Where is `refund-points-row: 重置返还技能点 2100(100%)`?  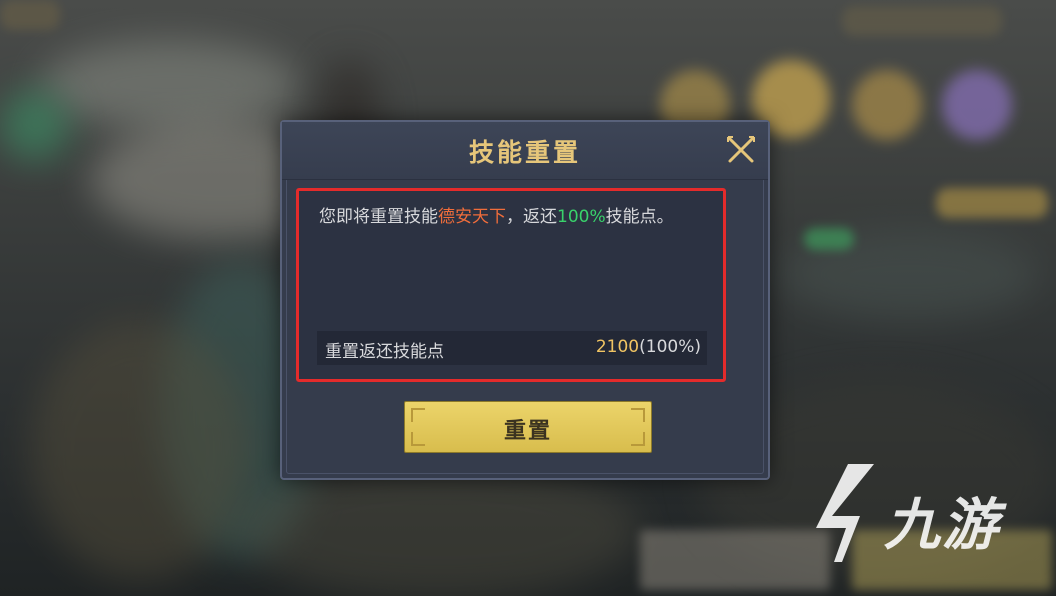 refund-points-row: 重置返还技能点 2100(100%) is located at coordinates (512, 348).